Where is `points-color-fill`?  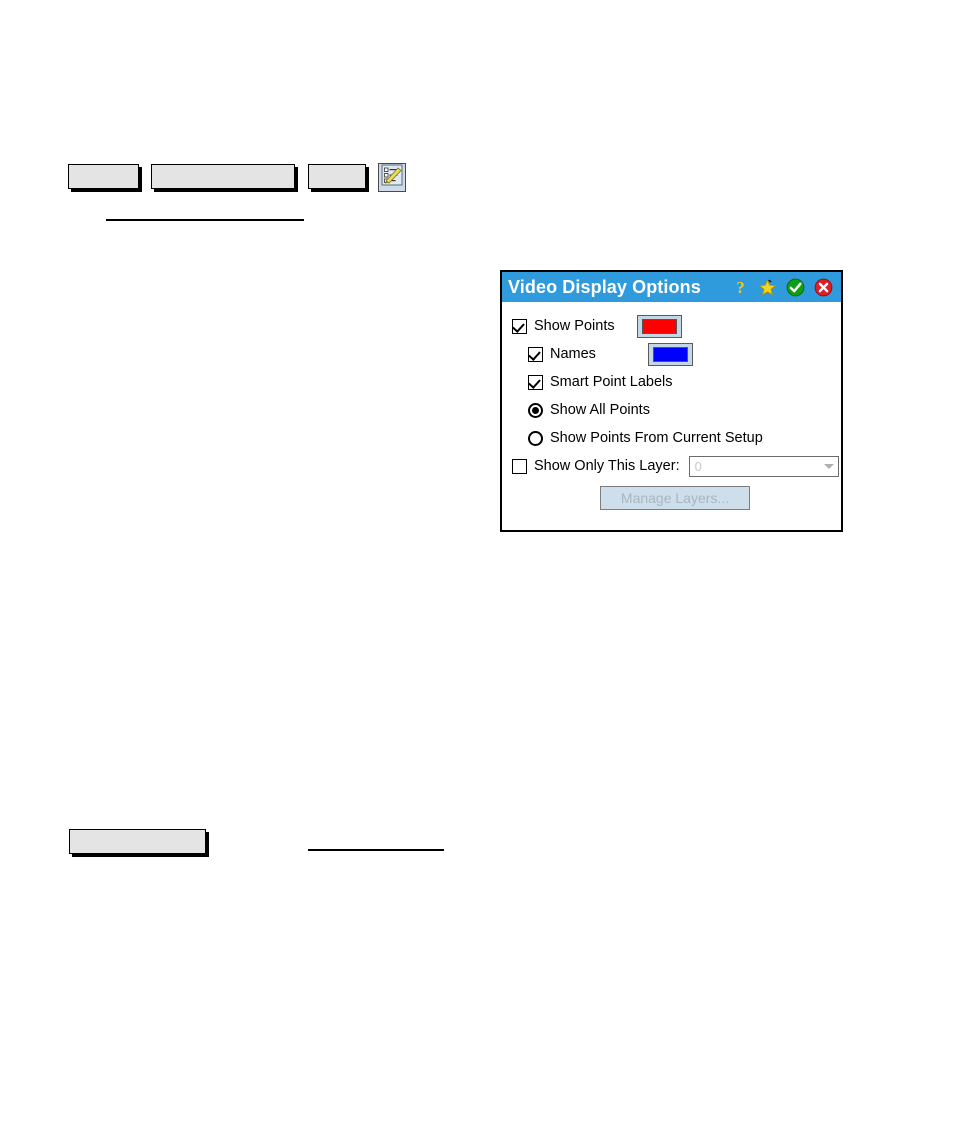
points-color-fill is located at coordinates (659, 326).